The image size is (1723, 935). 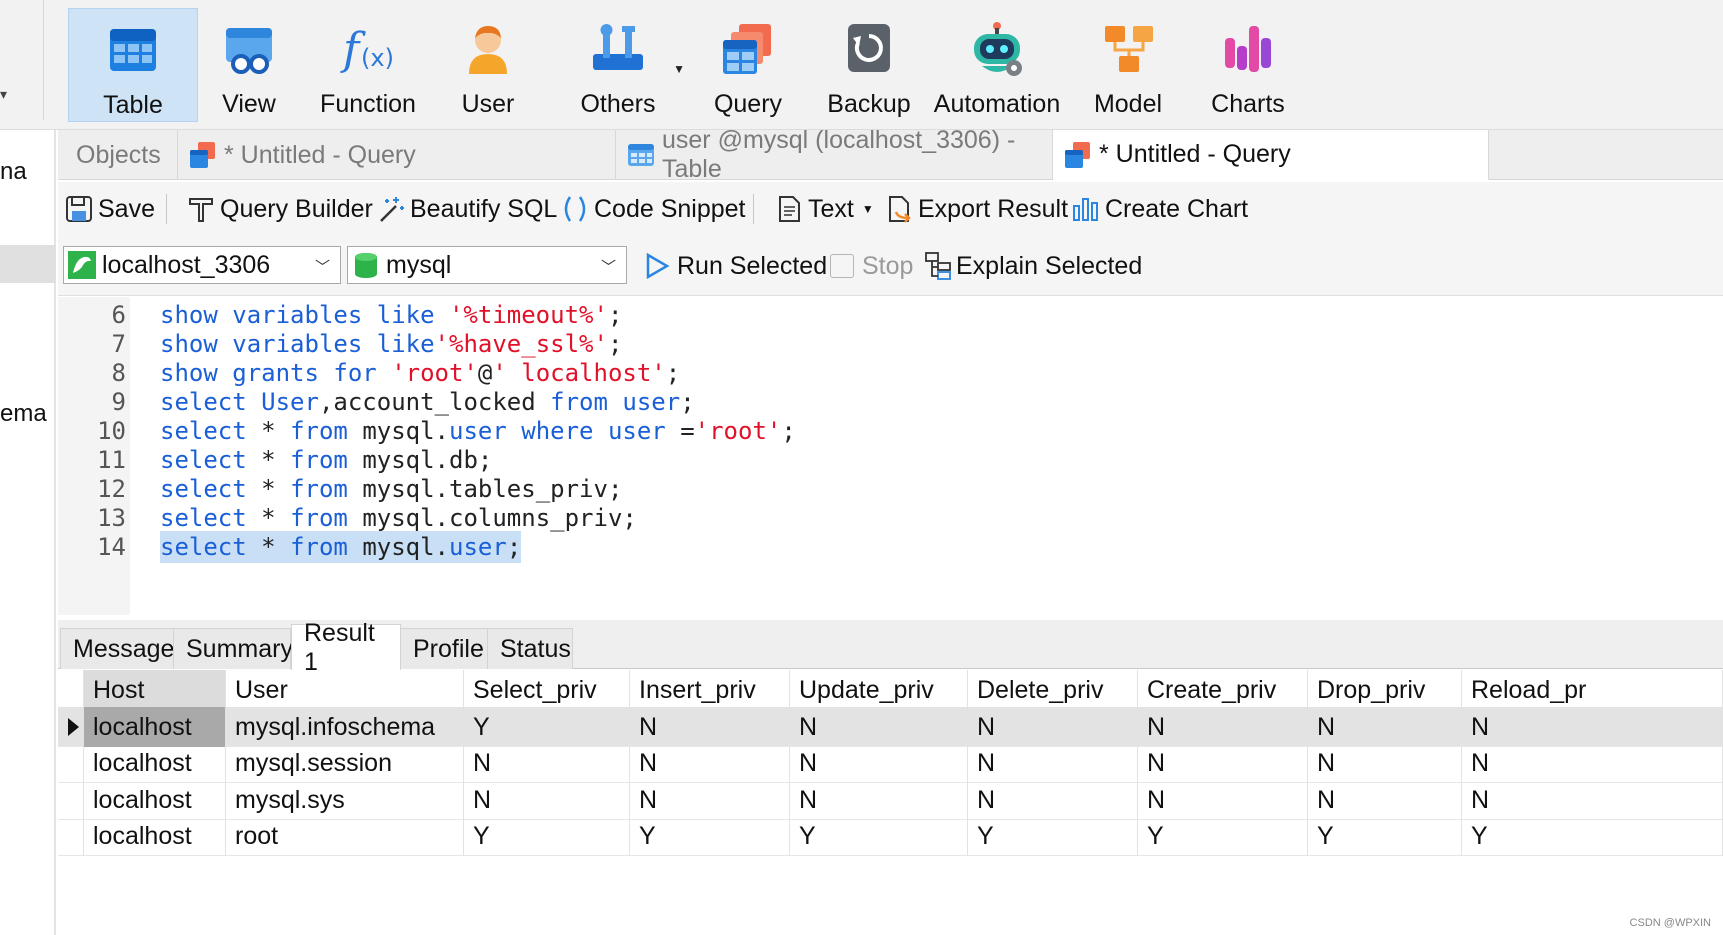 What do you see at coordinates (28, 264) in the screenshot?
I see `sidebar-selected-item` at bounding box center [28, 264].